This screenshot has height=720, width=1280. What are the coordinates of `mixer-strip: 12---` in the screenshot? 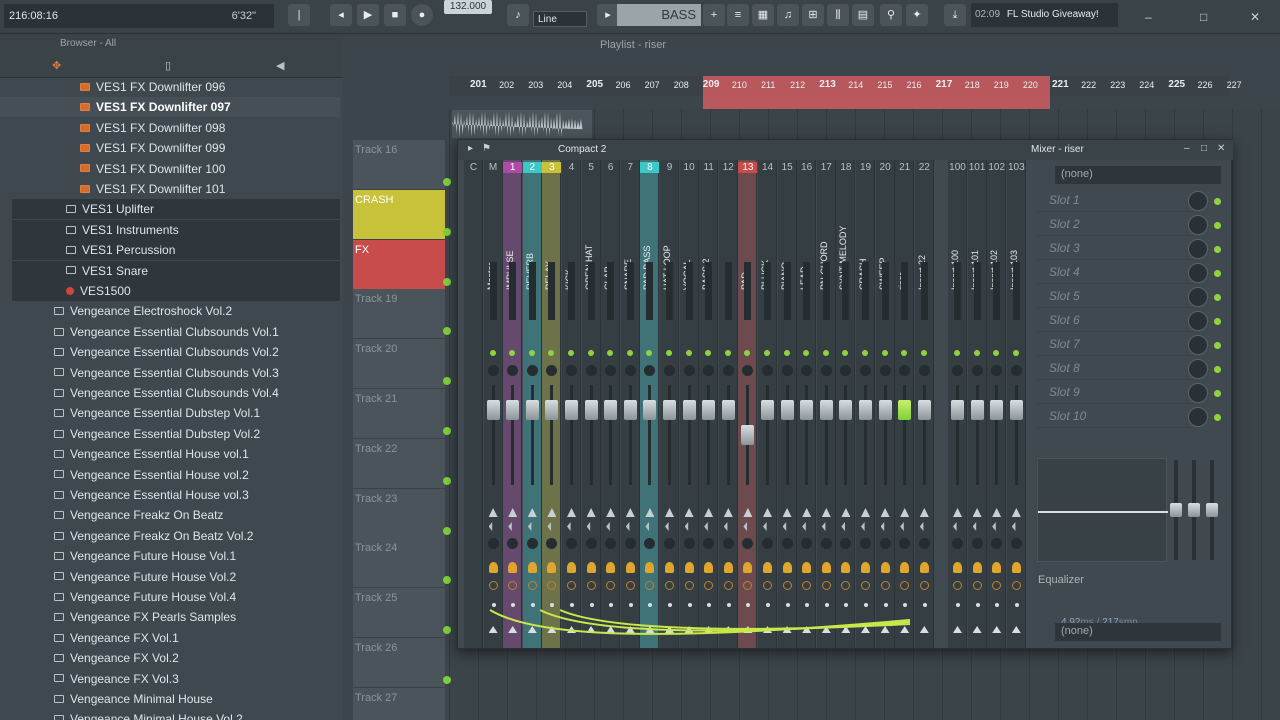 It's located at (728, 404).